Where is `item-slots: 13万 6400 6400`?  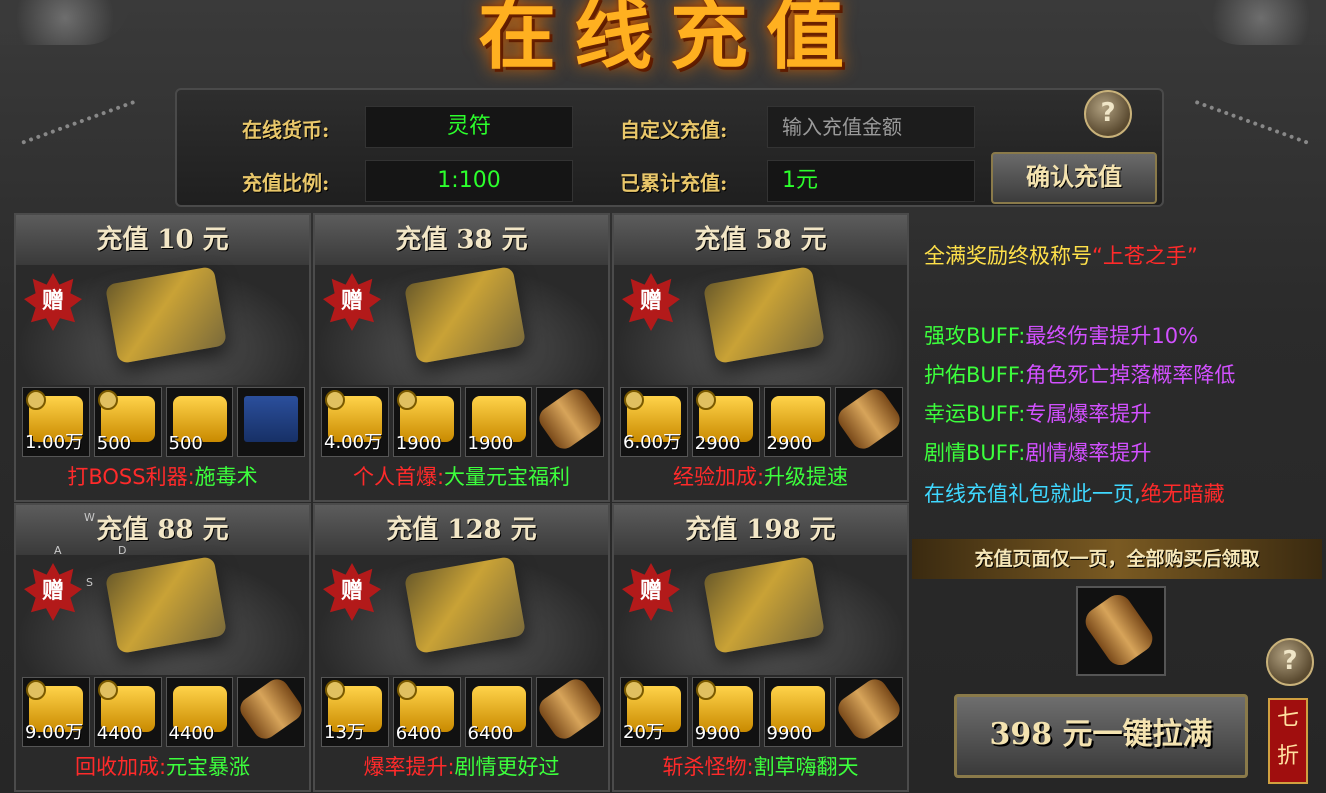 item-slots: 13万 6400 6400 is located at coordinates (463, 710).